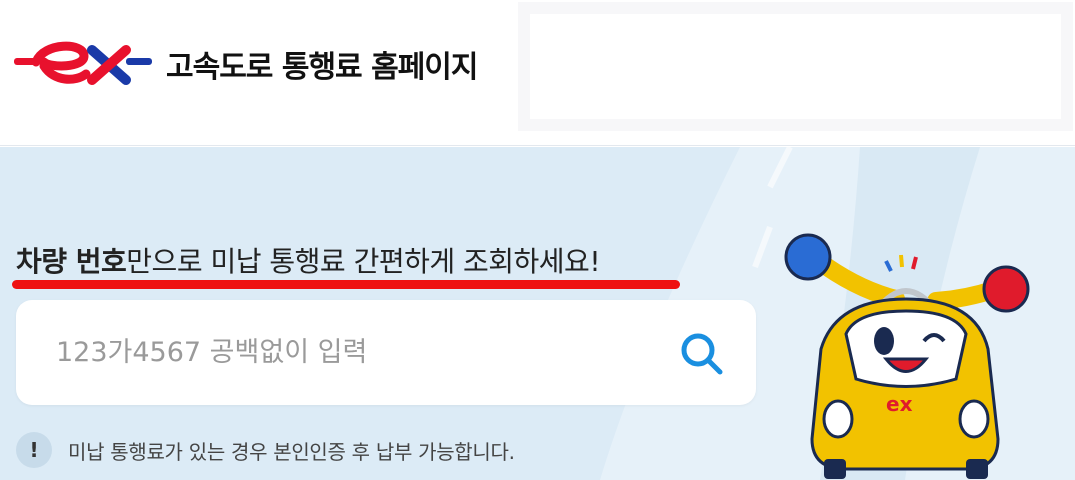 This screenshot has height=480, width=1075. What do you see at coordinates (356, 352) in the screenshot?
I see `vehicle-number-input` at bounding box center [356, 352].